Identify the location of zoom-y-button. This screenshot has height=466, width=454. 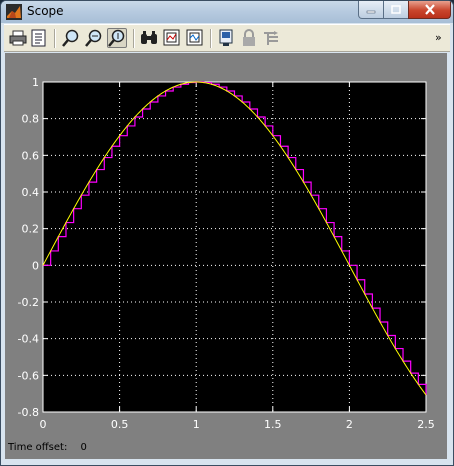
(117, 38).